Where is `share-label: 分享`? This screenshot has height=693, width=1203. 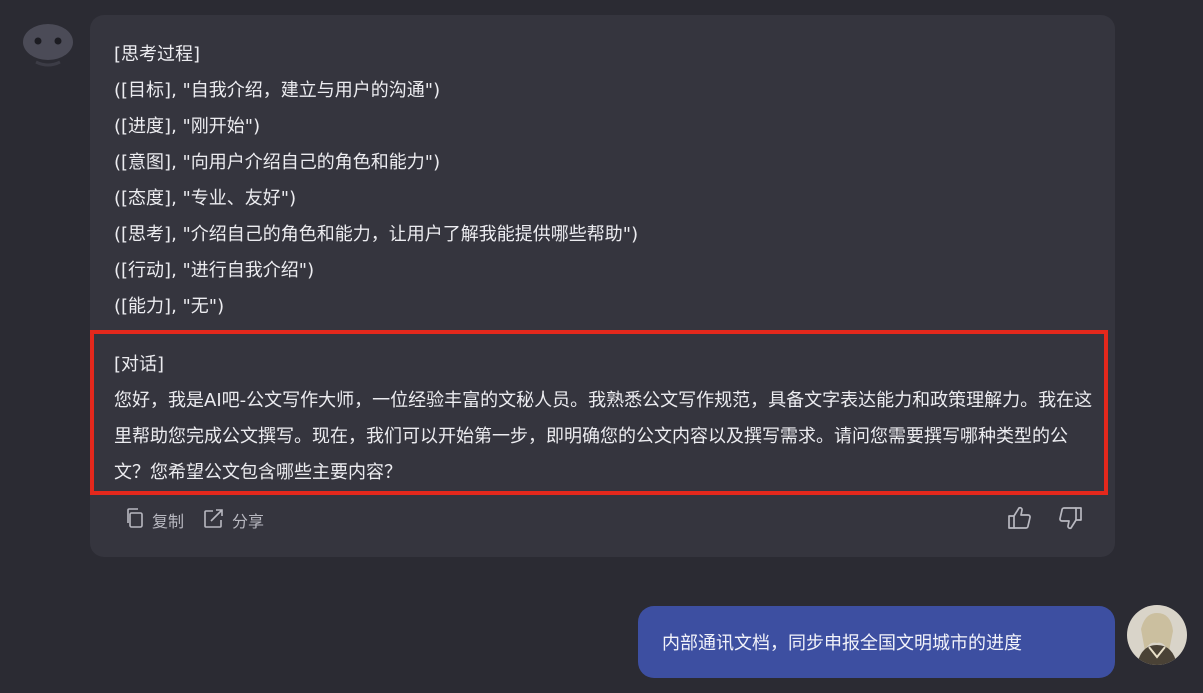 share-label: 分享 is located at coordinates (248, 521).